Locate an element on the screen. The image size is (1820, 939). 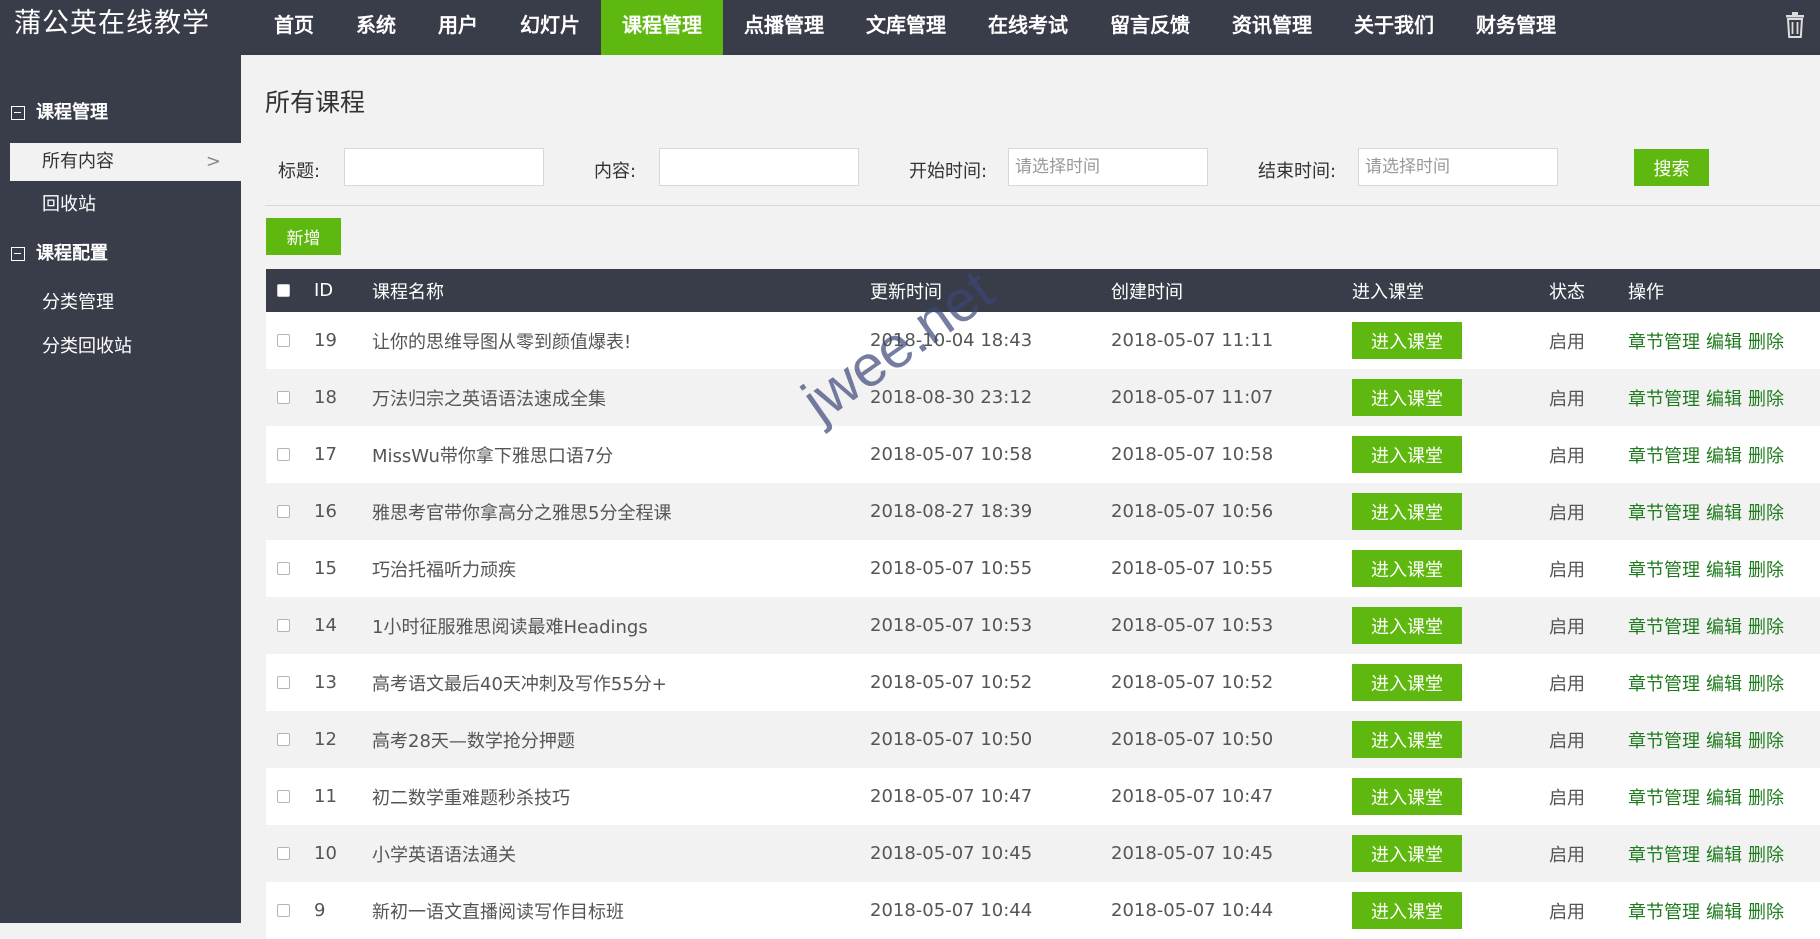
sidebar-item-all-content: 所有内容 > is located at coordinates (125, 162).